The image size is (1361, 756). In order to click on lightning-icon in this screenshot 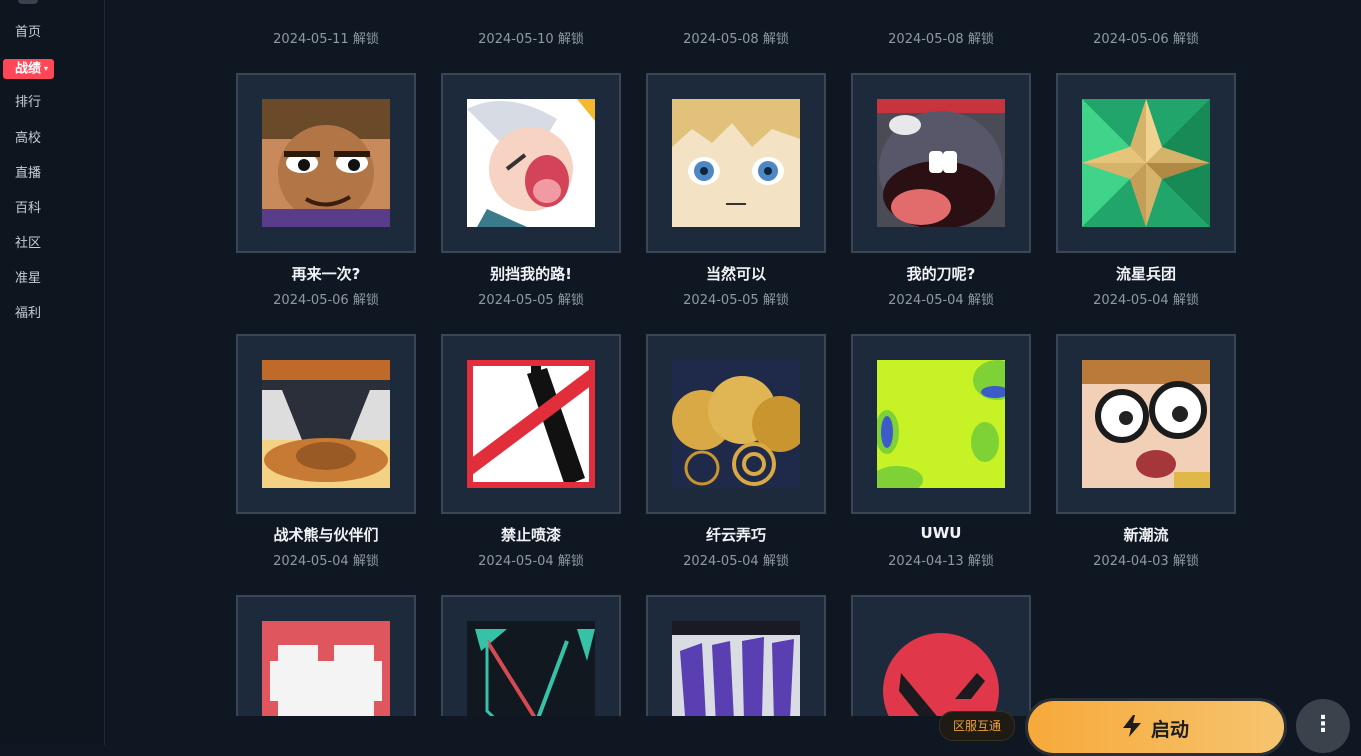, I will do `click(1131, 726)`.